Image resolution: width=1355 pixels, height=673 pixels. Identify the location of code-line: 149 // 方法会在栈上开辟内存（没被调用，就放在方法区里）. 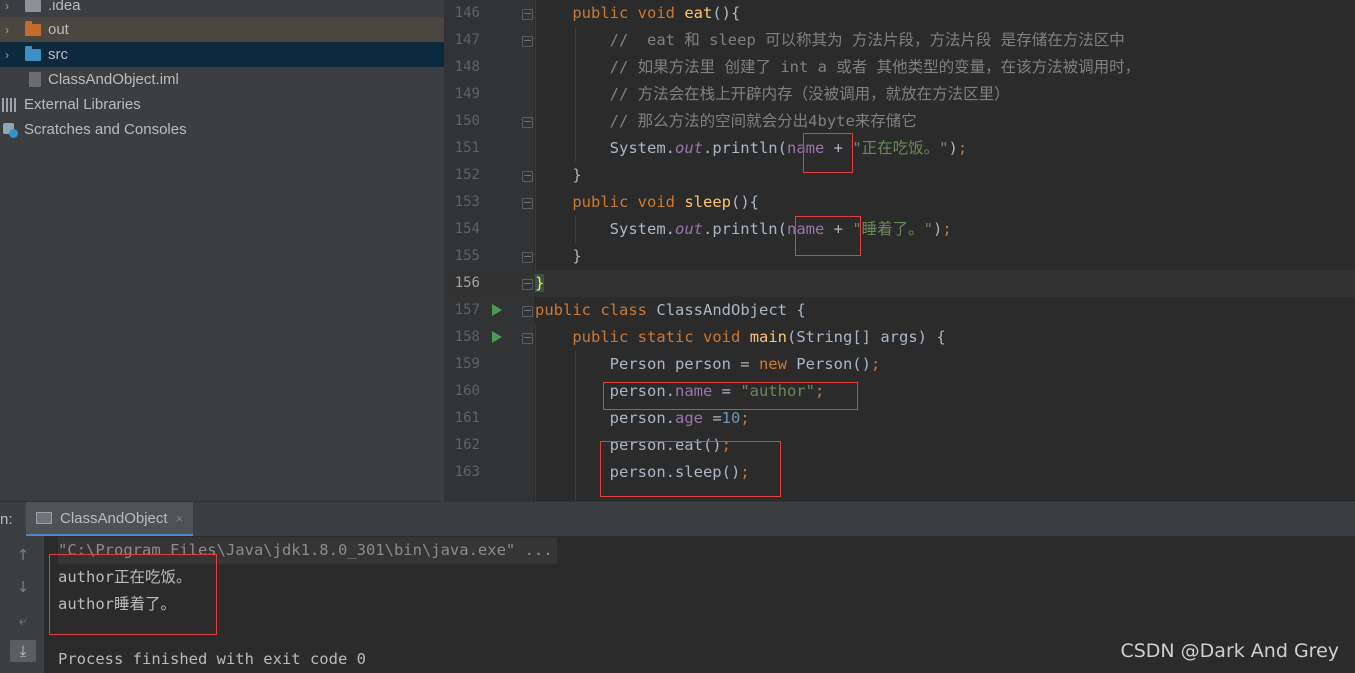
(899, 94).